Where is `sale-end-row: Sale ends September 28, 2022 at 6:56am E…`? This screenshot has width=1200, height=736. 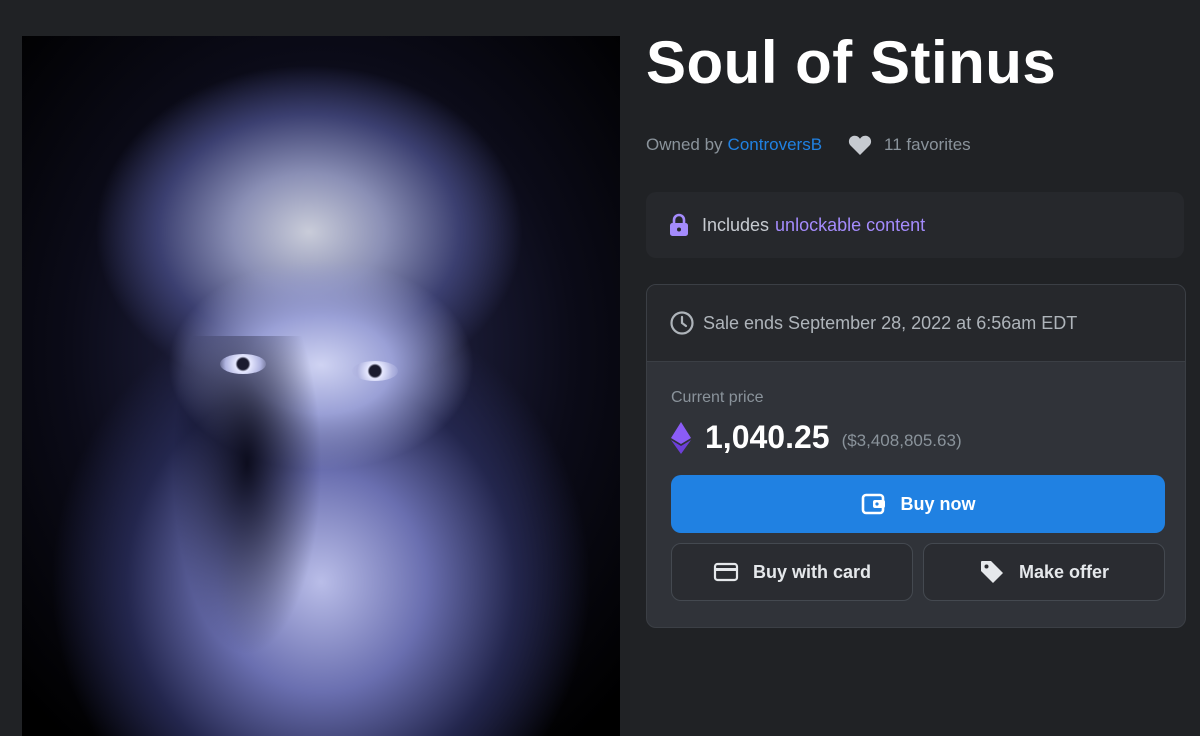 sale-end-row: Sale ends September 28, 2022 at 6:56am E… is located at coordinates (916, 323).